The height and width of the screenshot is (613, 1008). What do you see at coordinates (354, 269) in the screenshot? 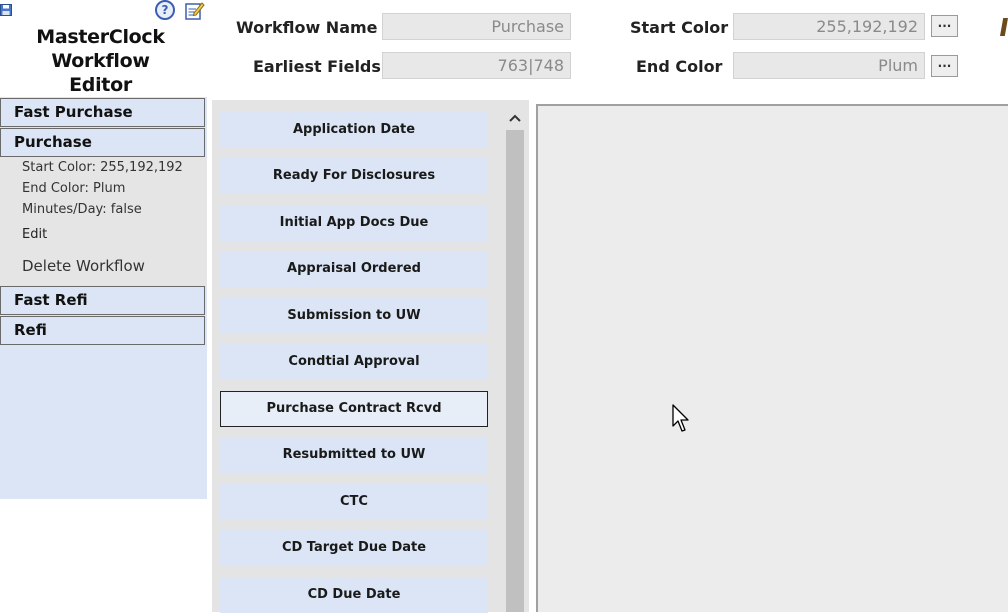
I see `task-appraisal-ordered: Appraisal Ordered` at bounding box center [354, 269].